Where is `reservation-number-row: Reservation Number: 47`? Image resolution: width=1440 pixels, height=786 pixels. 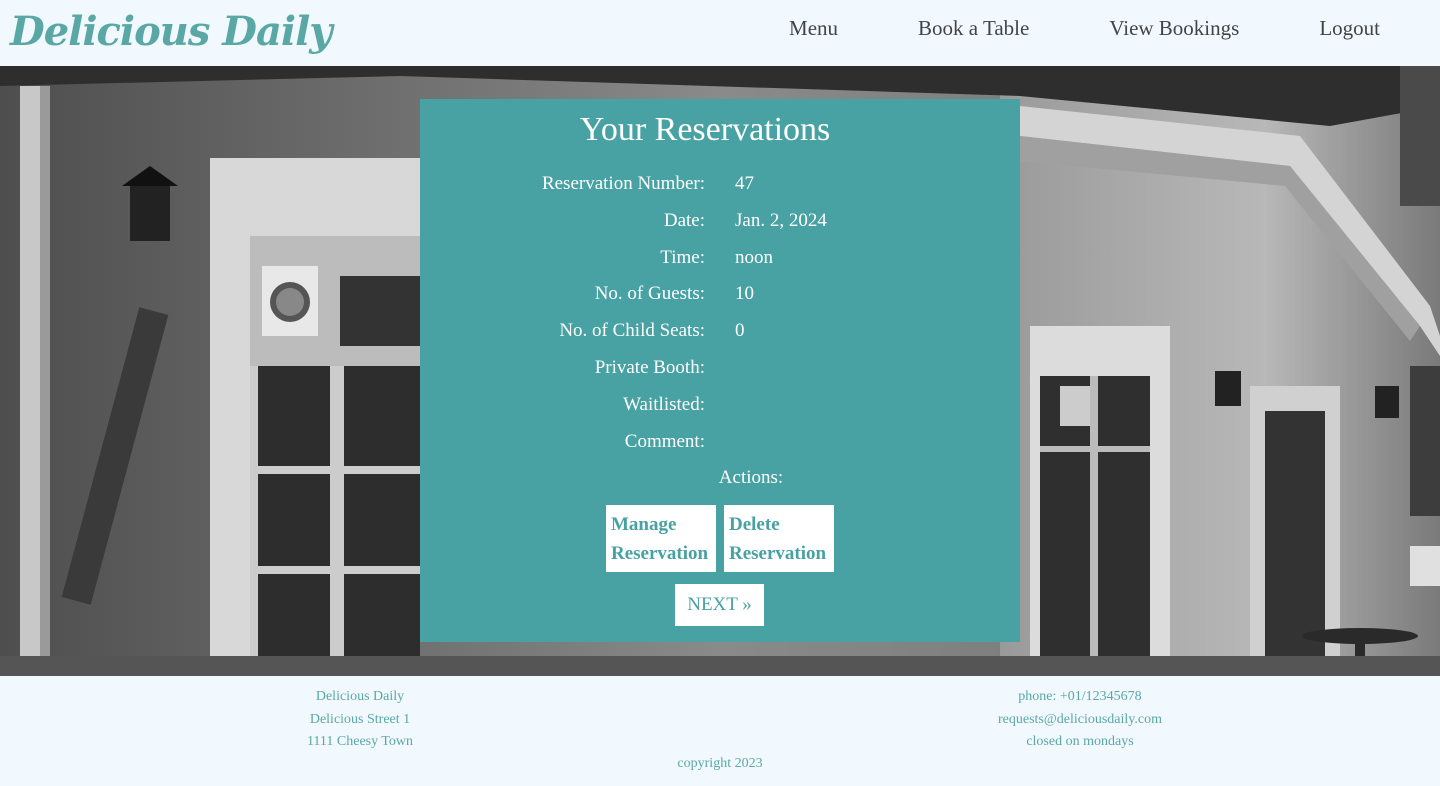
reservation-number-row: Reservation Number: 47 is located at coordinates (720, 184).